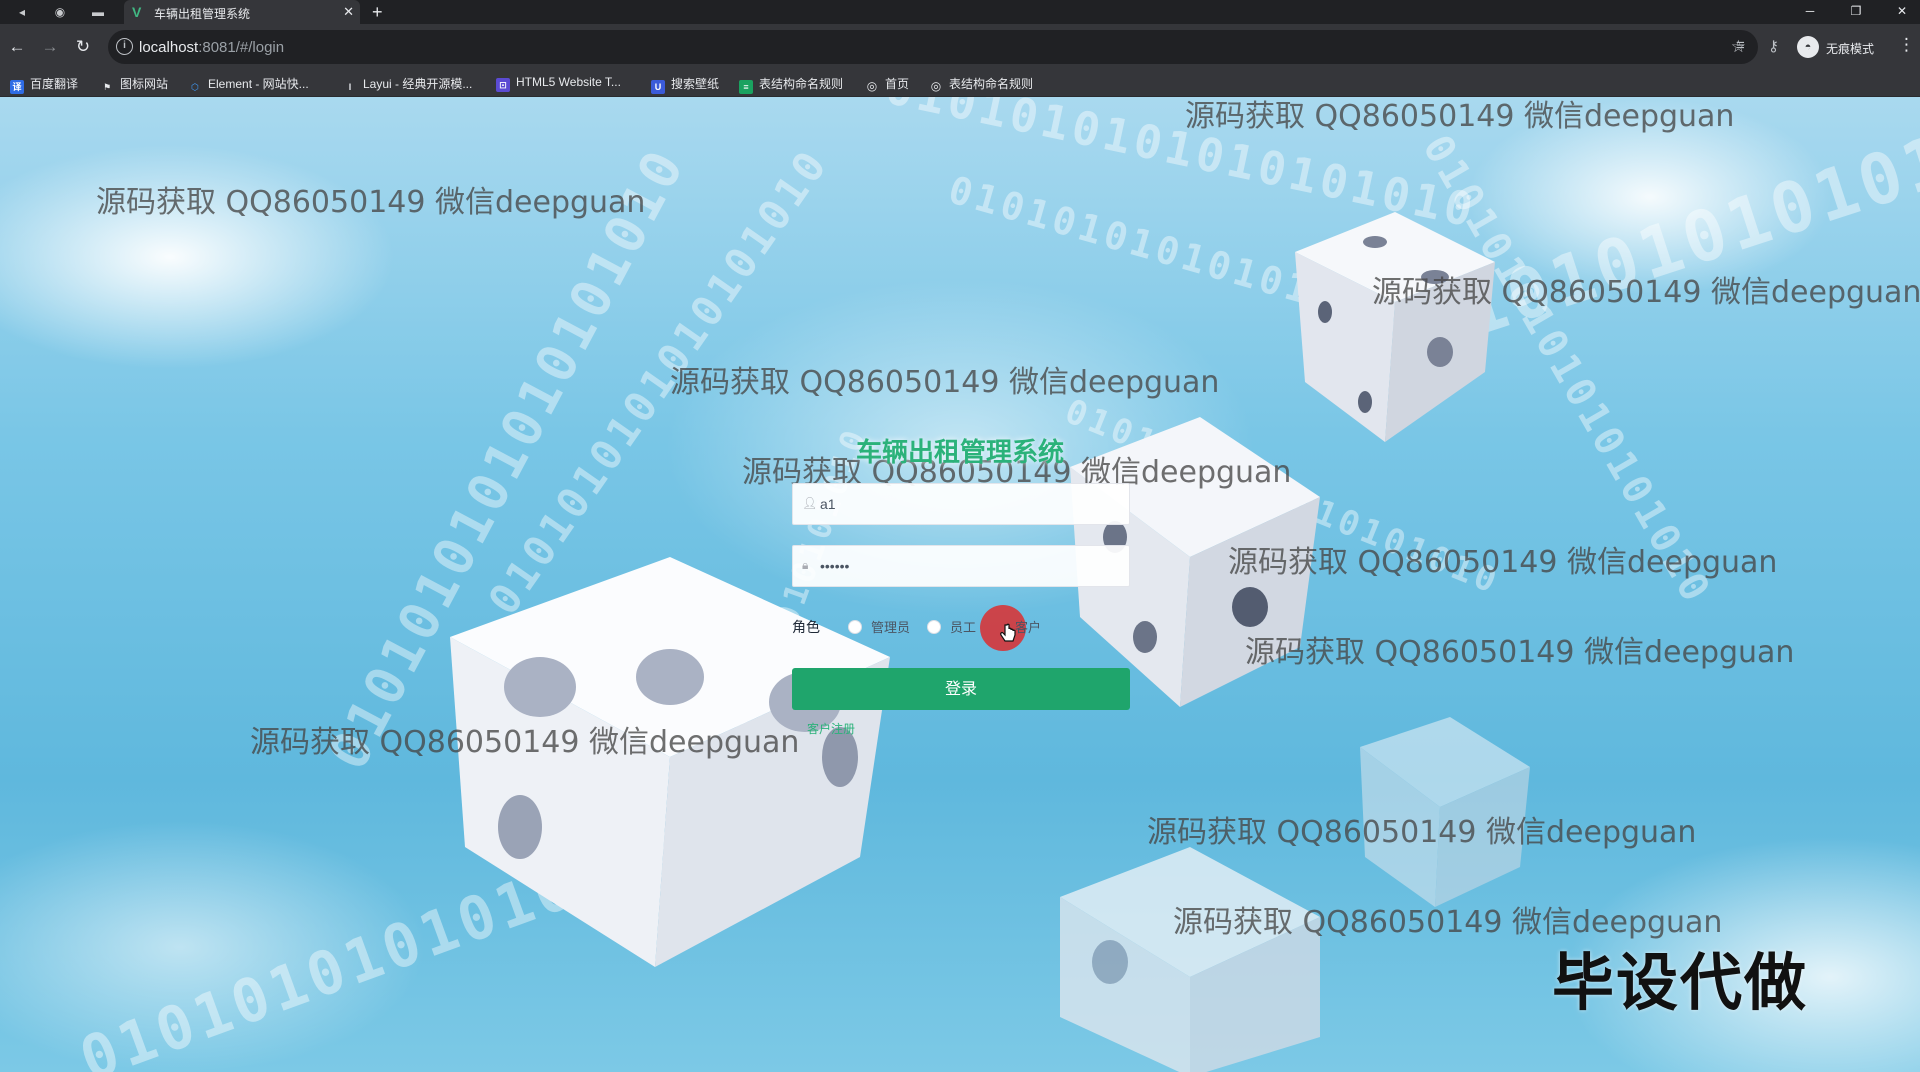  What do you see at coordinates (60, 12) in the screenshot?
I see `chrome-globe-icon: ◉` at bounding box center [60, 12].